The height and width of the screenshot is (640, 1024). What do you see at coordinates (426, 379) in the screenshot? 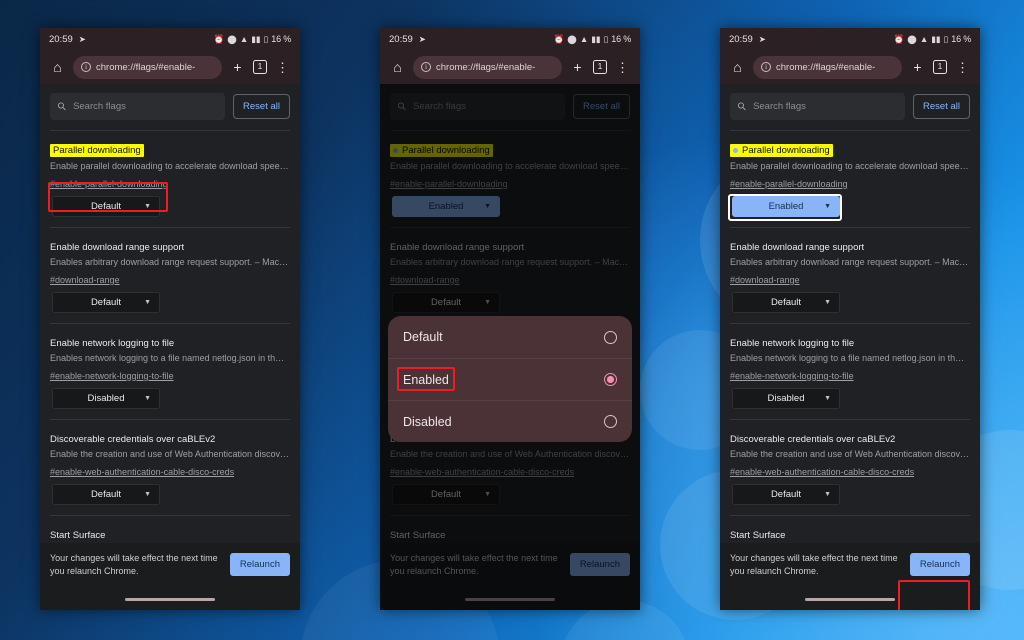
I see `annotation-box-enabled` at bounding box center [426, 379].